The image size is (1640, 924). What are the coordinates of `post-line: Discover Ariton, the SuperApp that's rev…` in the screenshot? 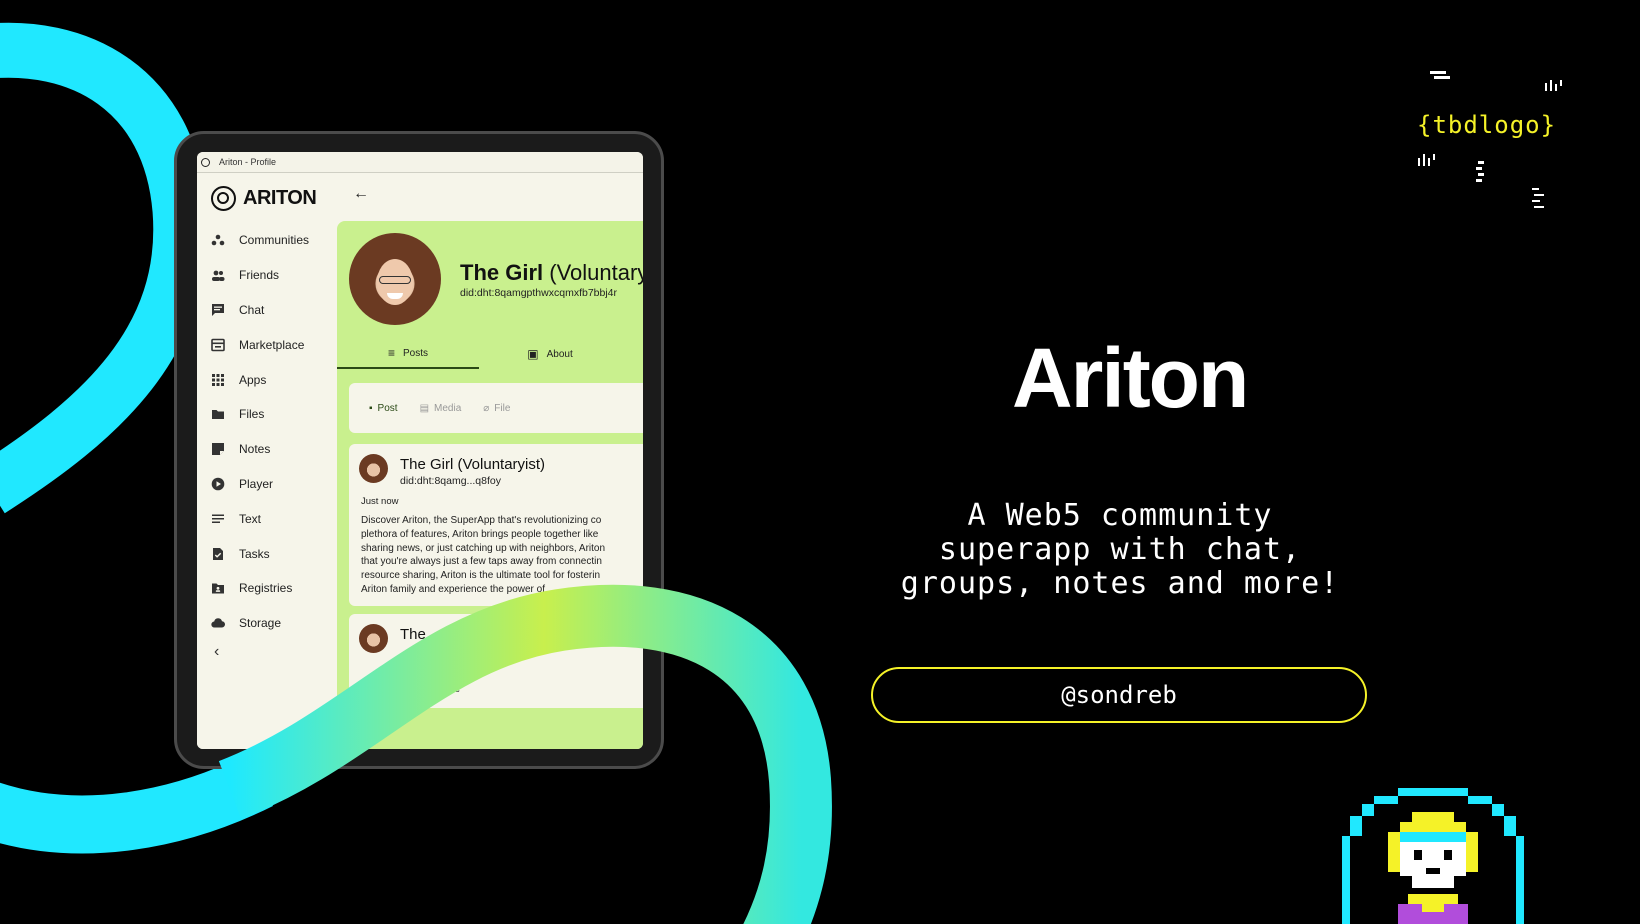 It's located at (481, 520).